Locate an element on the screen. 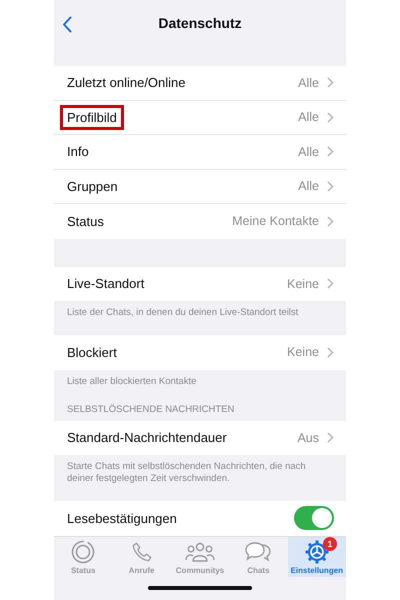 This screenshot has height=600, width=400. row-label: Blockiert is located at coordinates (92, 352).